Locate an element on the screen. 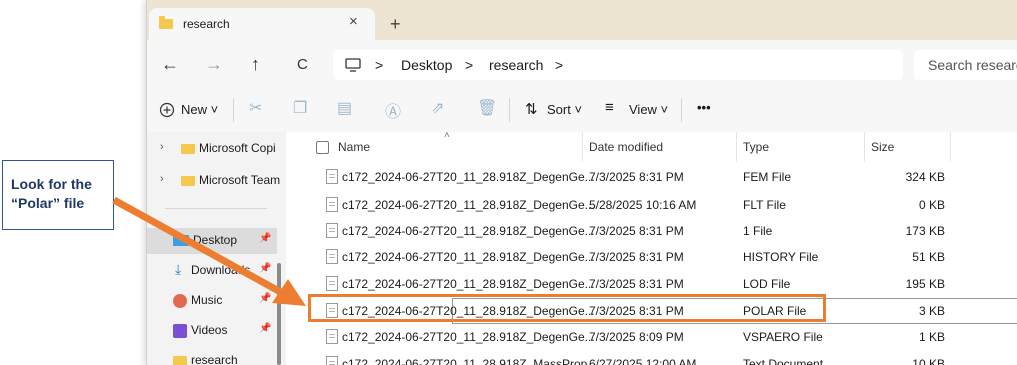 Image resolution: width=1017 pixels, height=365 pixels. pointer-arrow is located at coordinates (209, 251).